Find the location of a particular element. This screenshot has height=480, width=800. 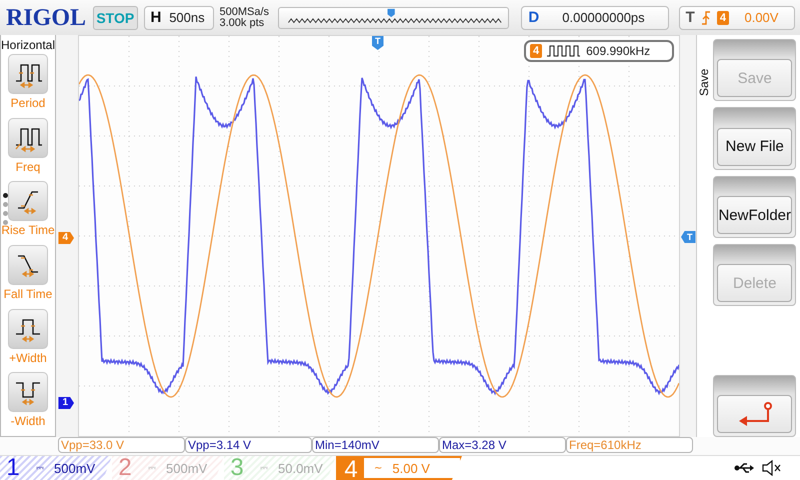

measurement-value: Freq=610kHz is located at coordinates (629, 445).